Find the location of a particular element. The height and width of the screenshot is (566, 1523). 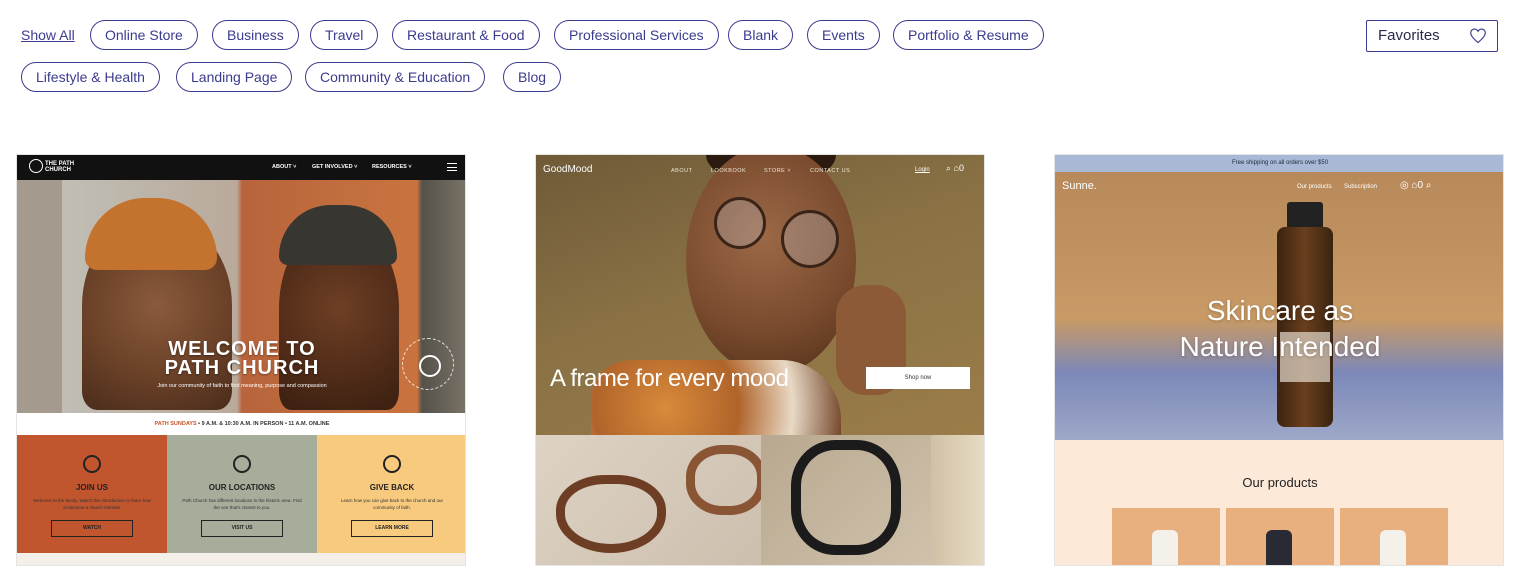

goodmood-logo: GoodMood is located at coordinates (568, 169).